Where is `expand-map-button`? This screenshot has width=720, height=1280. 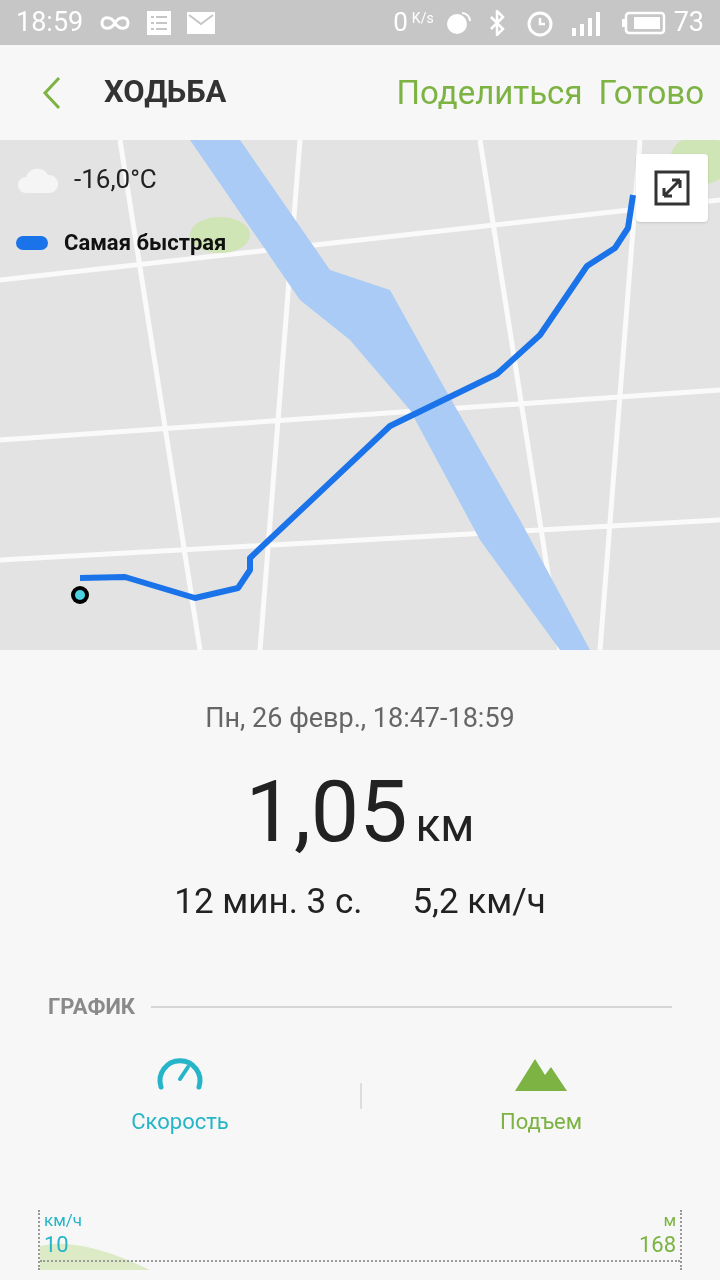
expand-map-button is located at coordinates (672, 188).